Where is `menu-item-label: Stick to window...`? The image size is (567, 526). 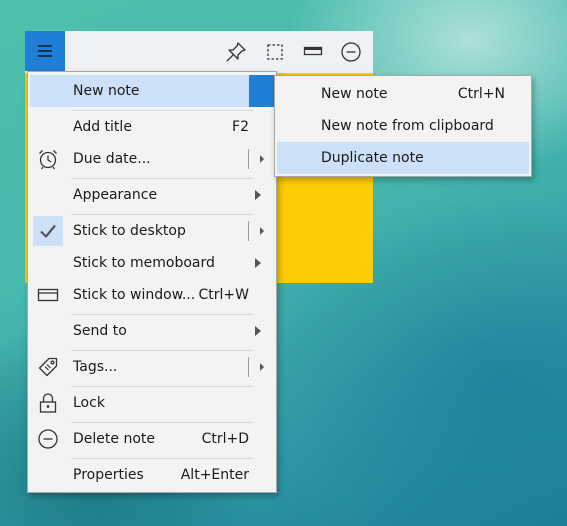
menu-item-label: Stick to window... is located at coordinates (134, 295).